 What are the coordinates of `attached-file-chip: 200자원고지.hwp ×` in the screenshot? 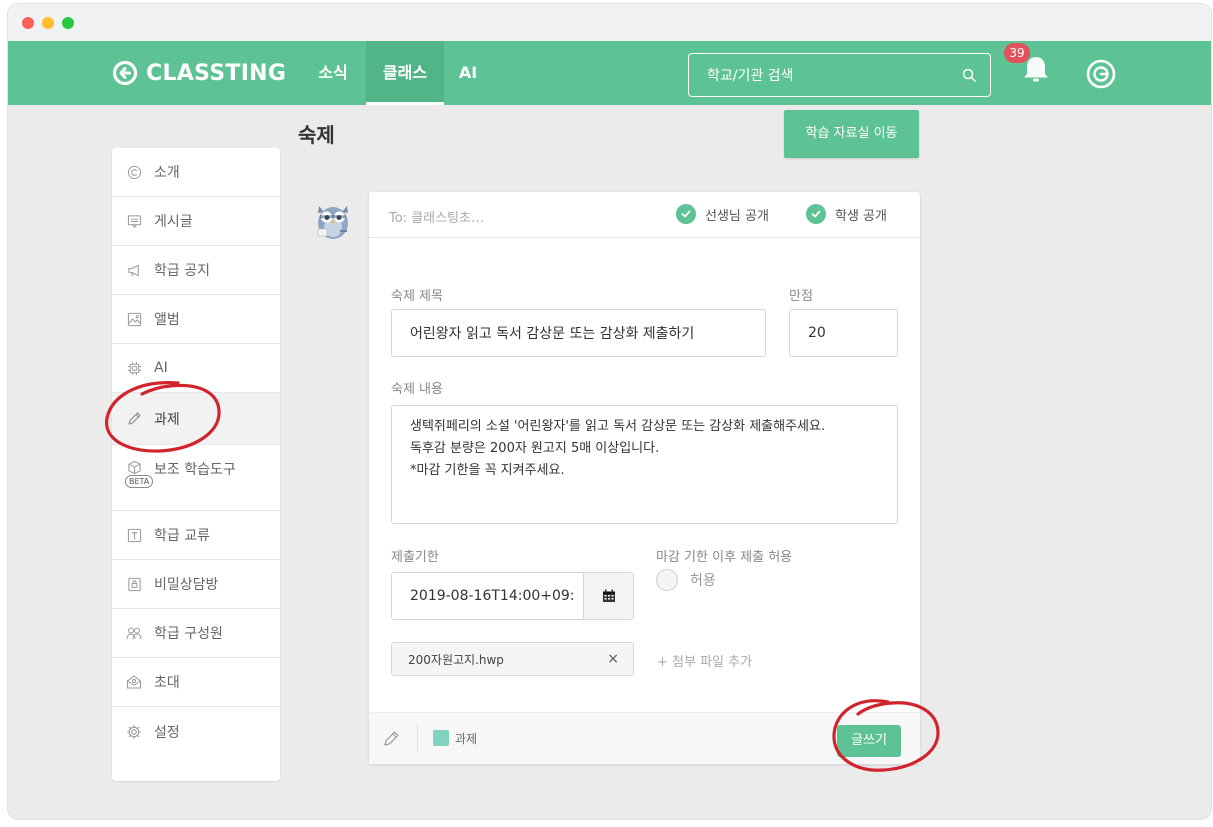 It's located at (512, 659).